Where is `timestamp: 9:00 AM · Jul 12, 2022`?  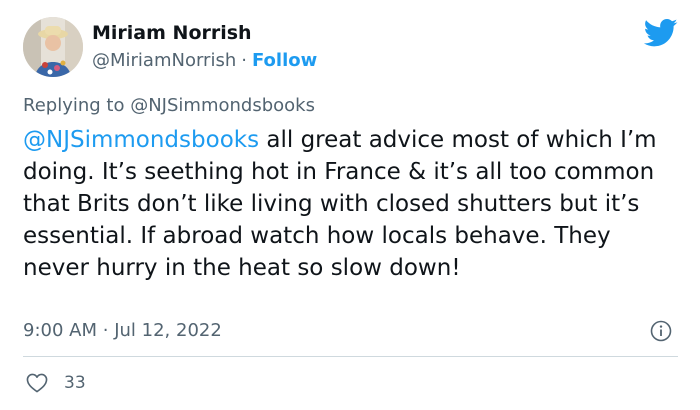
timestamp: 9:00 AM · Jul 12, 2022 is located at coordinates (122, 330).